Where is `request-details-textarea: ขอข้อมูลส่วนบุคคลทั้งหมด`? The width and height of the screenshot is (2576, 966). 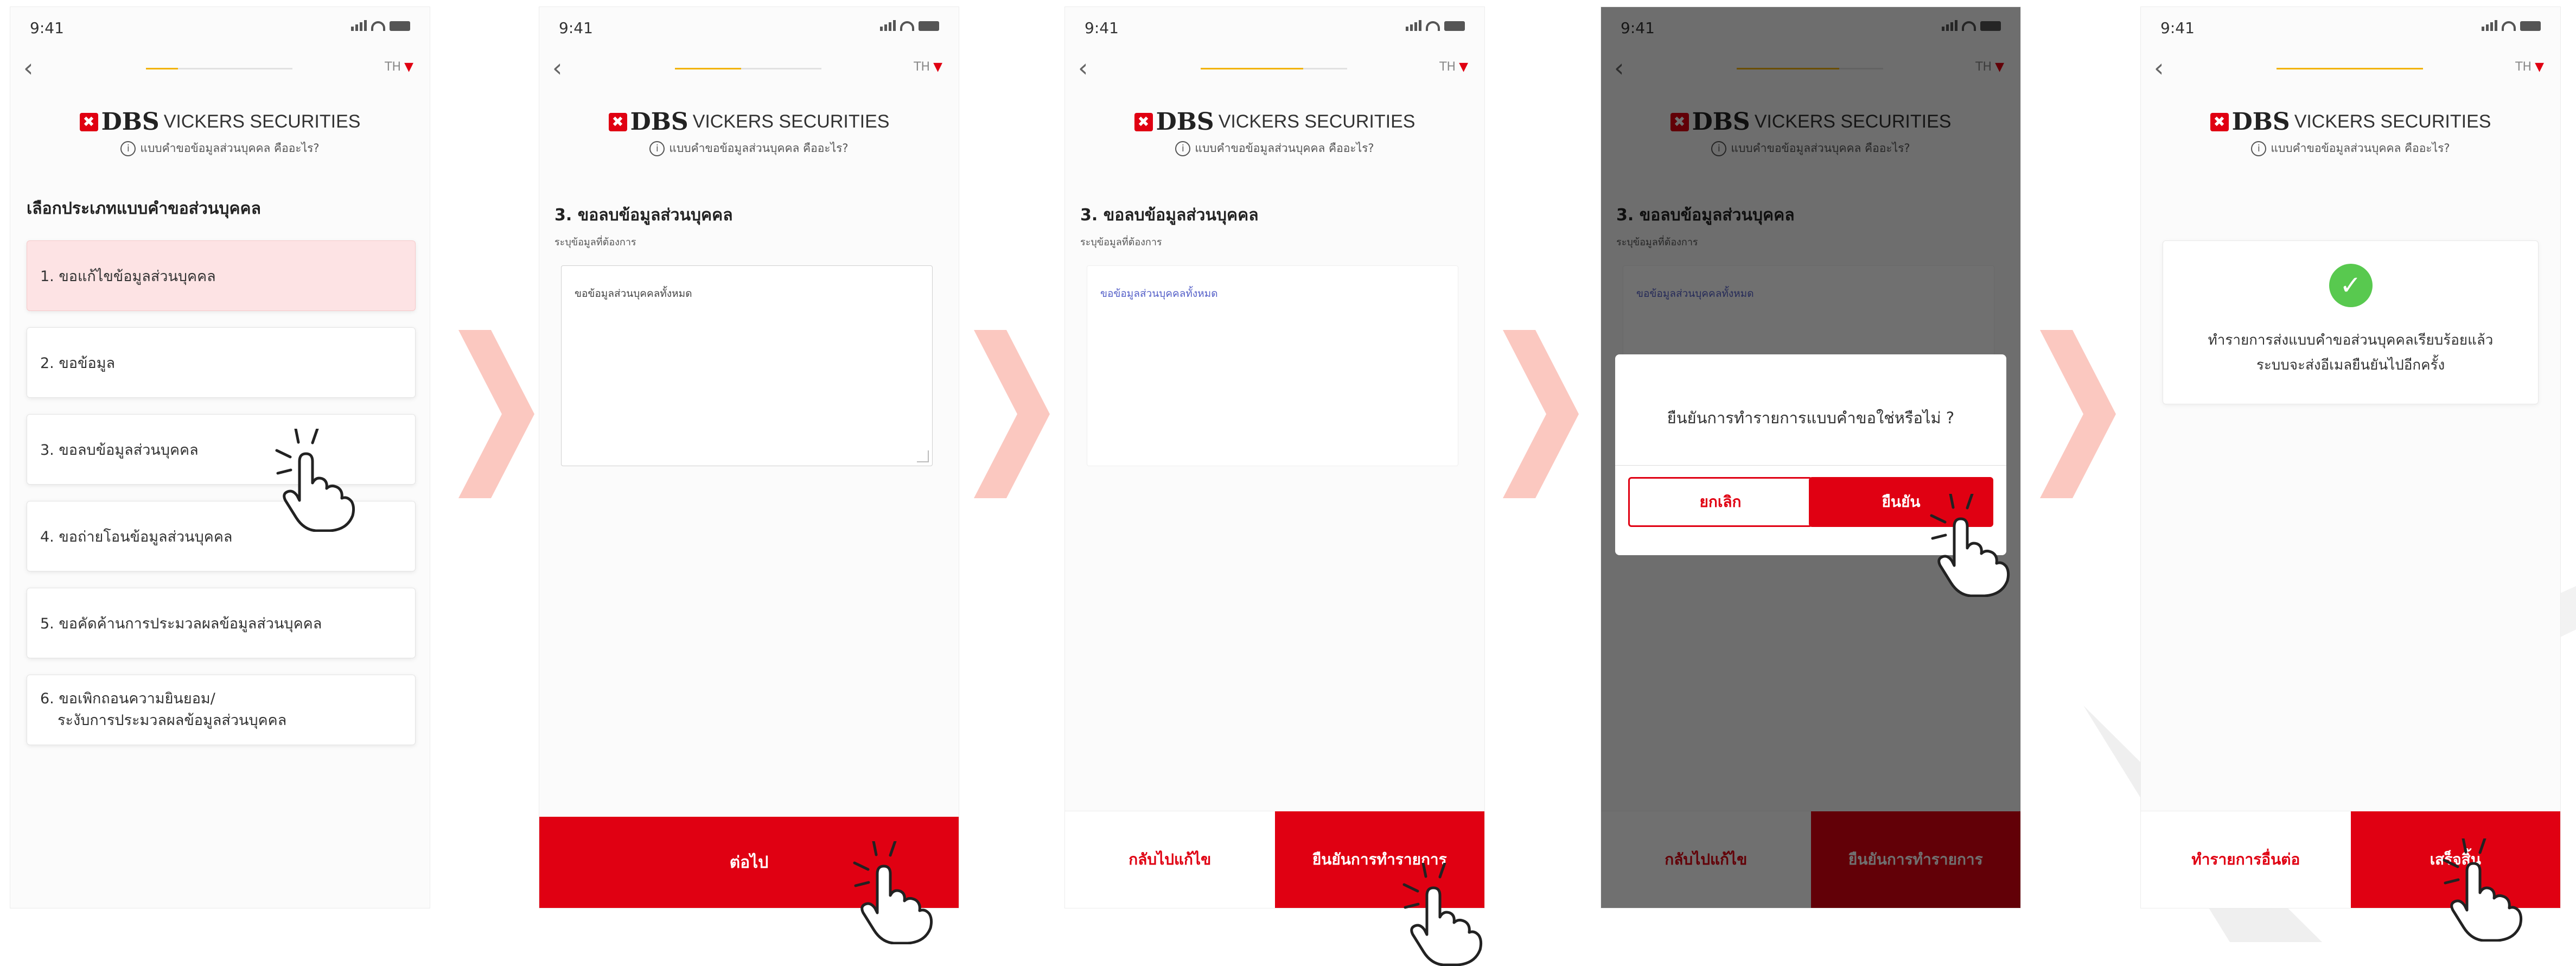 request-details-textarea: ขอข้อมูลส่วนบุคคลทั้งหมด is located at coordinates (747, 366).